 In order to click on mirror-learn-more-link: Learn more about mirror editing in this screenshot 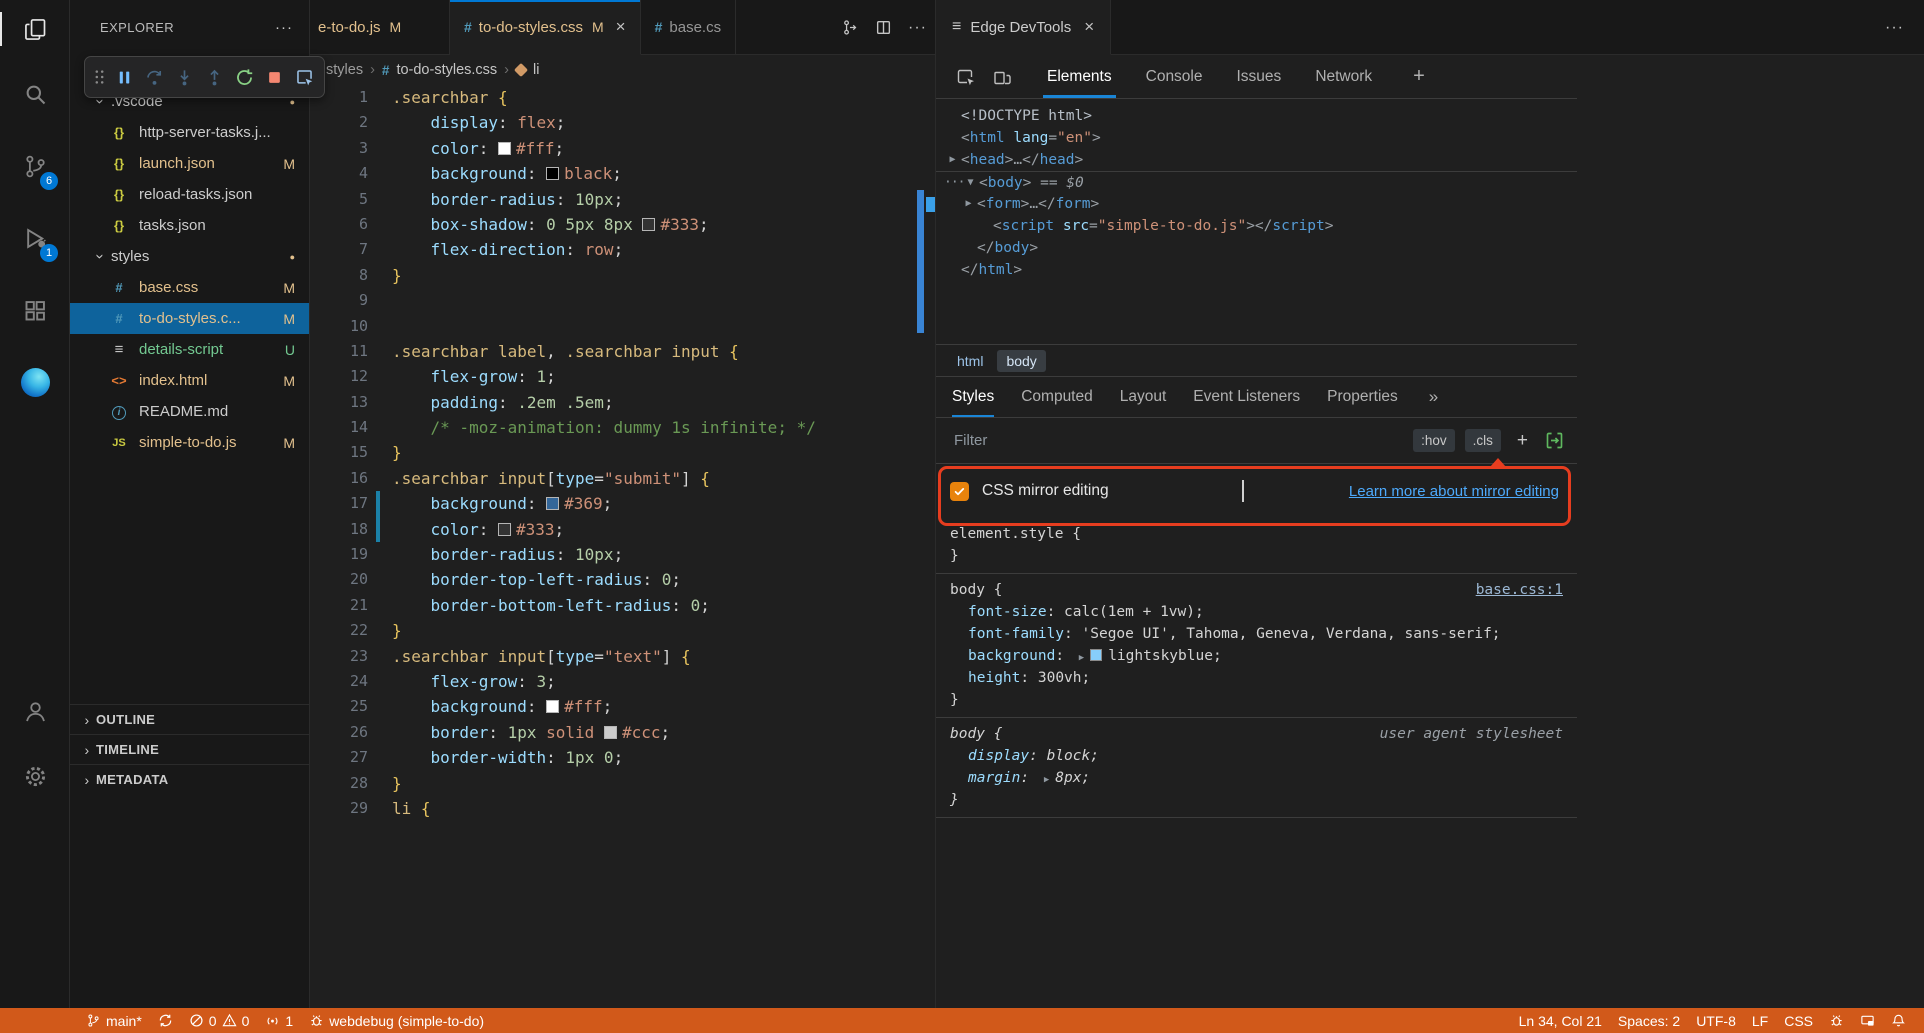, I will do `click(1456, 491)`.